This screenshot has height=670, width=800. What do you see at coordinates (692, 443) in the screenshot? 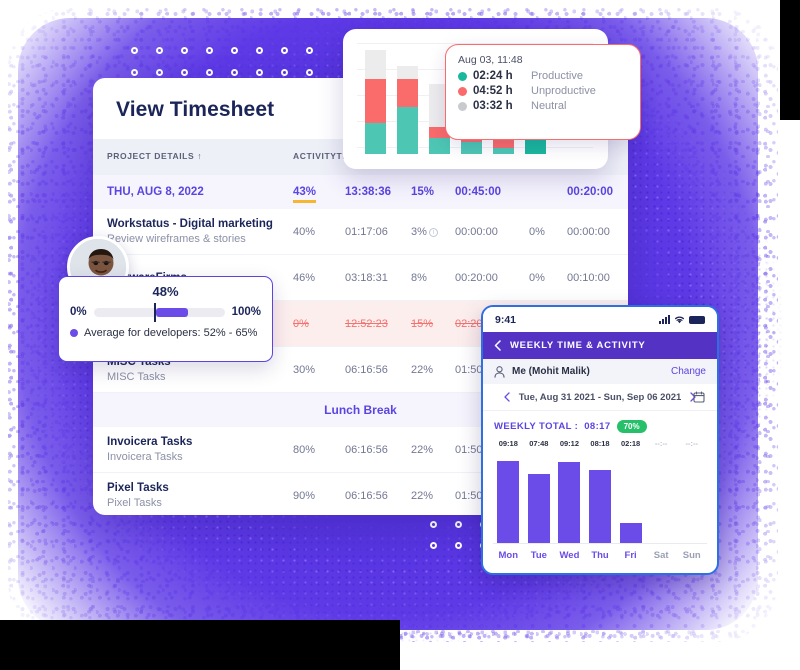
I see `weekly-bar-label: --:--` at bounding box center [692, 443].